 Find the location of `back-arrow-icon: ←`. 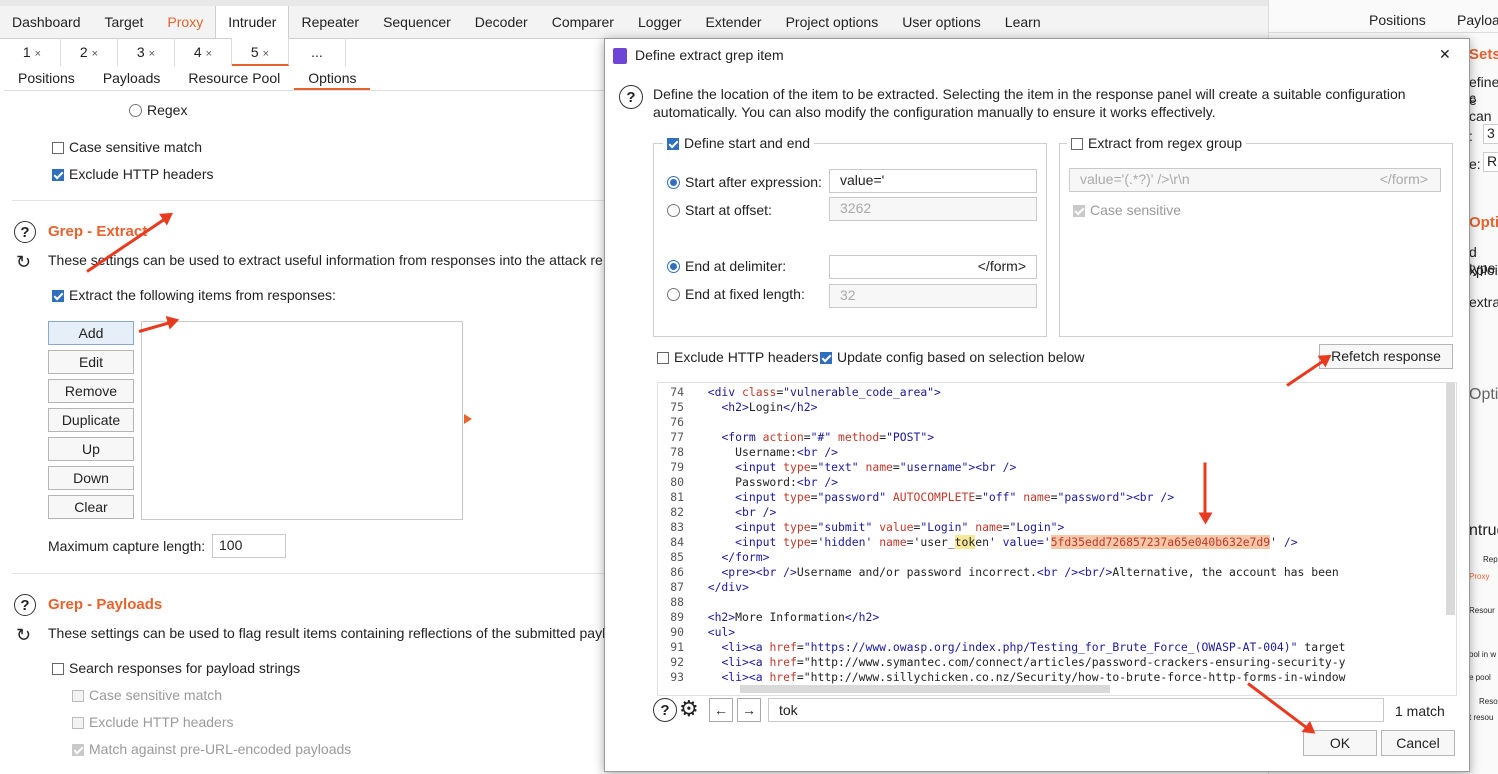

back-arrow-icon: ← is located at coordinates (721, 710).